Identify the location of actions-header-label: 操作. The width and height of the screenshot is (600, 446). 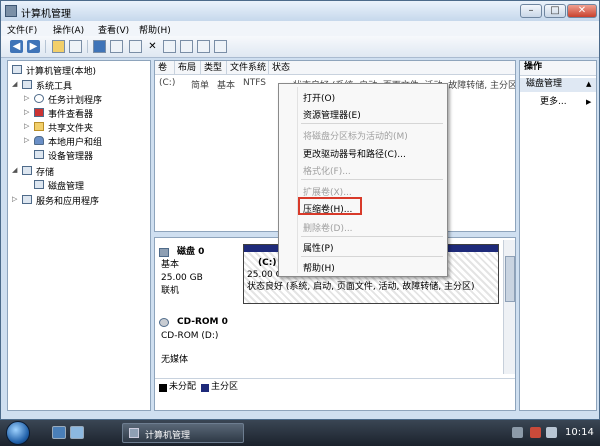
(533, 67).